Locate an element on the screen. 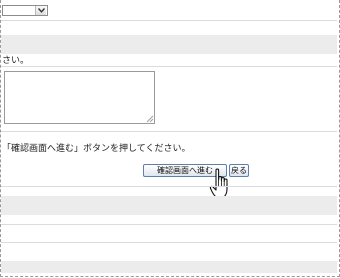  category-select is located at coordinates (25, 10).